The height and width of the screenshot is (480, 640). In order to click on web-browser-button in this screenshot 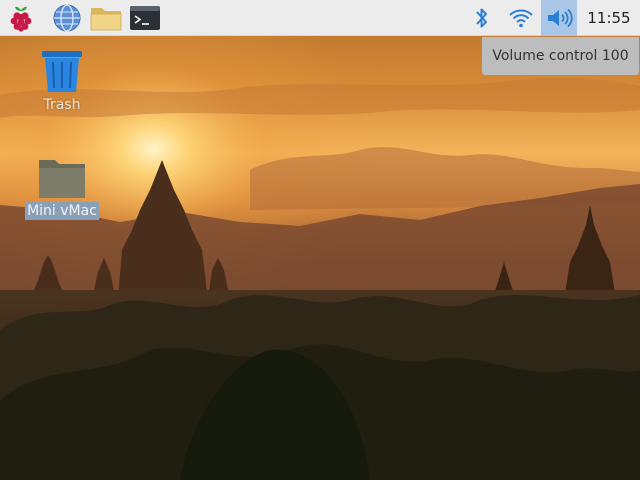, I will do `click(67, 17)`.